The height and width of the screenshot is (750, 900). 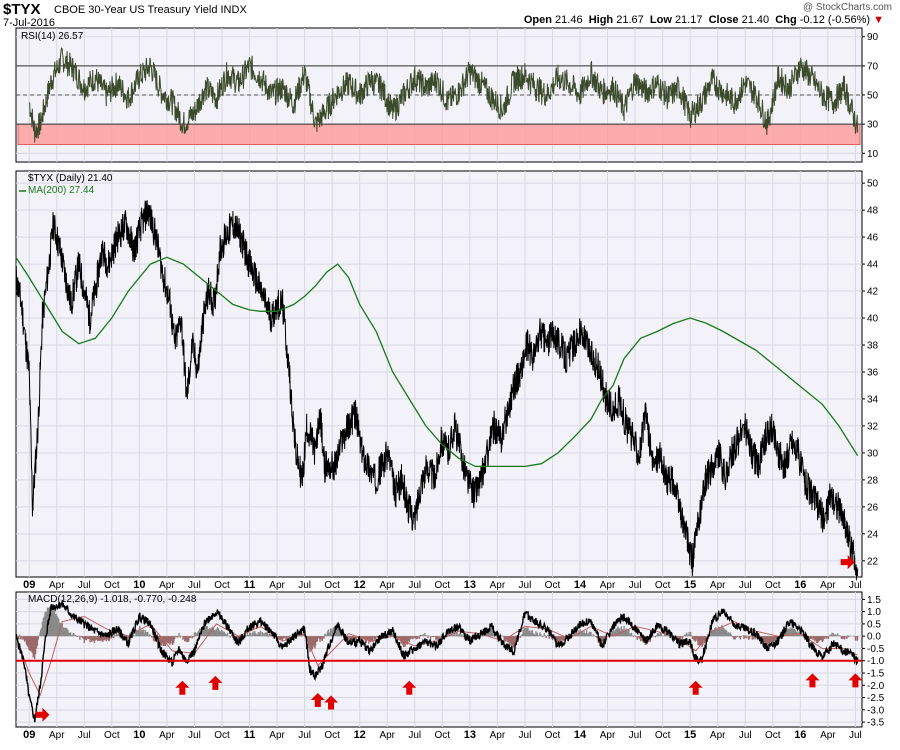 What do you see at coordinates (874, 624) in the screenshot?
I see `macd-axis-tick-label: 0.5` at bounding box center [874, 624].